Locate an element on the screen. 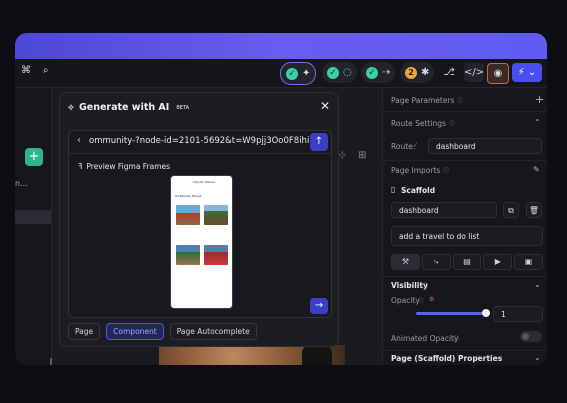  action-buttons-row: ⚒ ⤷ ▤ ▶ ▣ is located at coordinates (467, 262).